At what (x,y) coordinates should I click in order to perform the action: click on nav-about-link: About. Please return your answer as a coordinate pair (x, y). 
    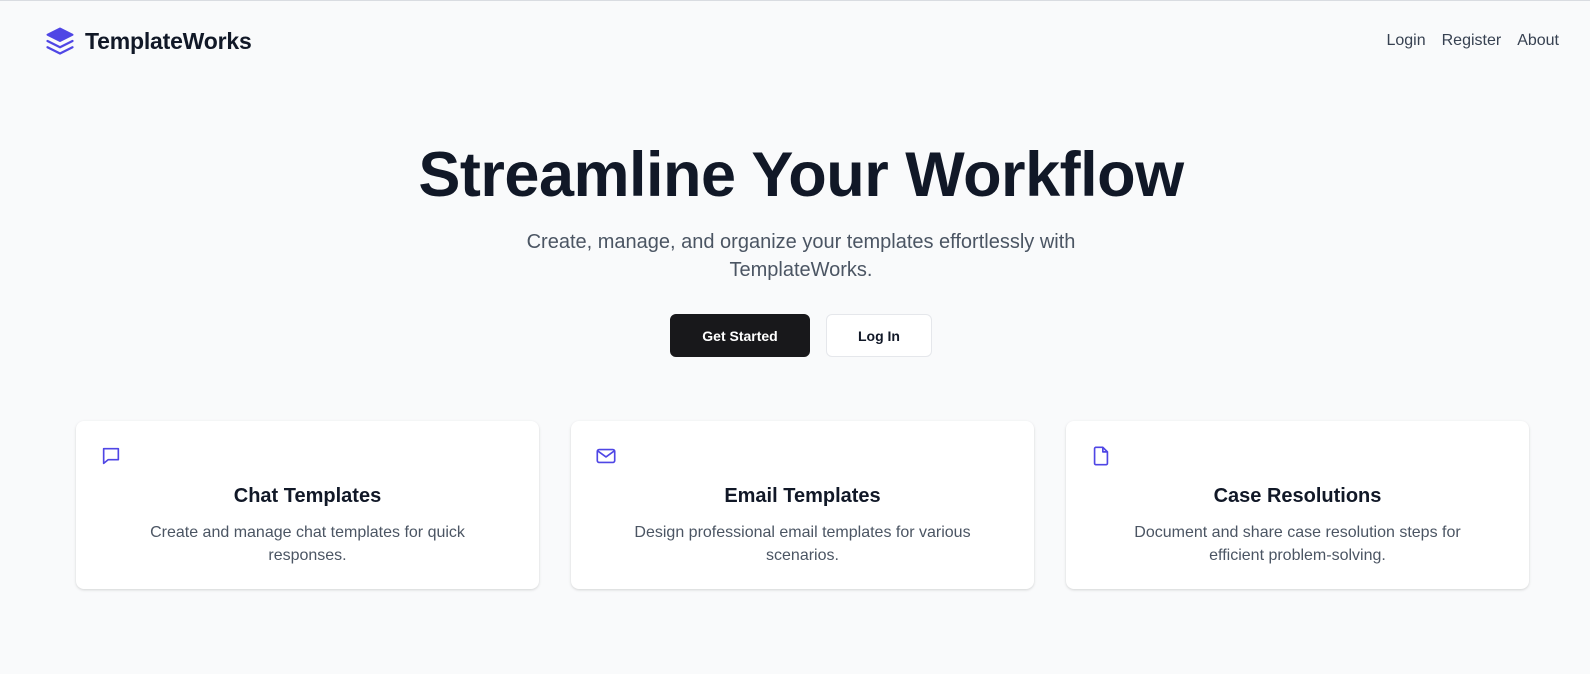
    Looking at the image, I should click on (1538, 41).